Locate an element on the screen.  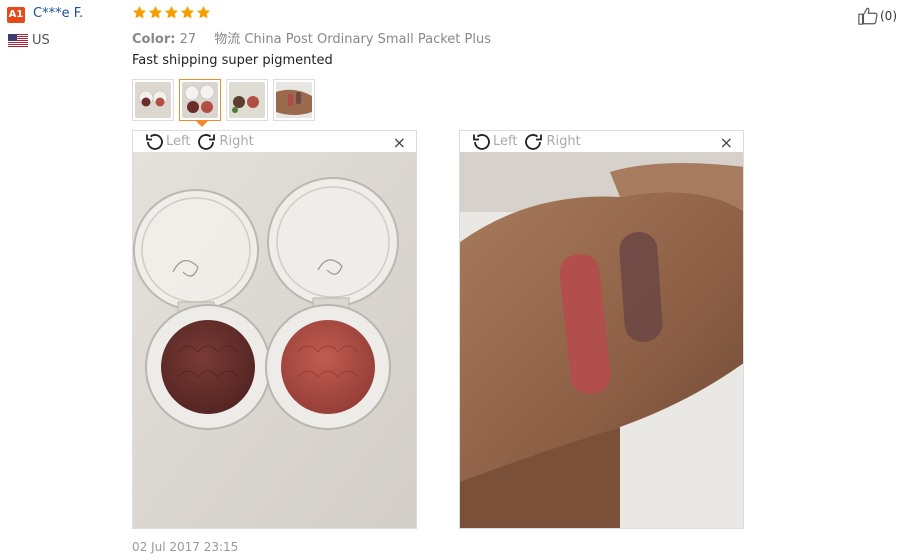
color-value: 27 is located at coordinates (188, 39).